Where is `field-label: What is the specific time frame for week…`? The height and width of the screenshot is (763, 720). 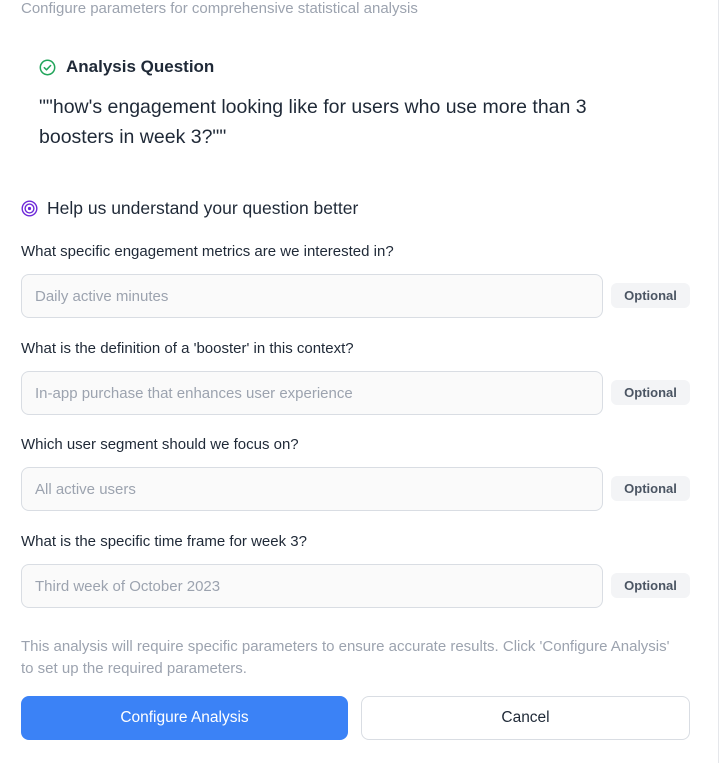
field-label: What is the specific time frame for week… is located at coordinates (164, 541).